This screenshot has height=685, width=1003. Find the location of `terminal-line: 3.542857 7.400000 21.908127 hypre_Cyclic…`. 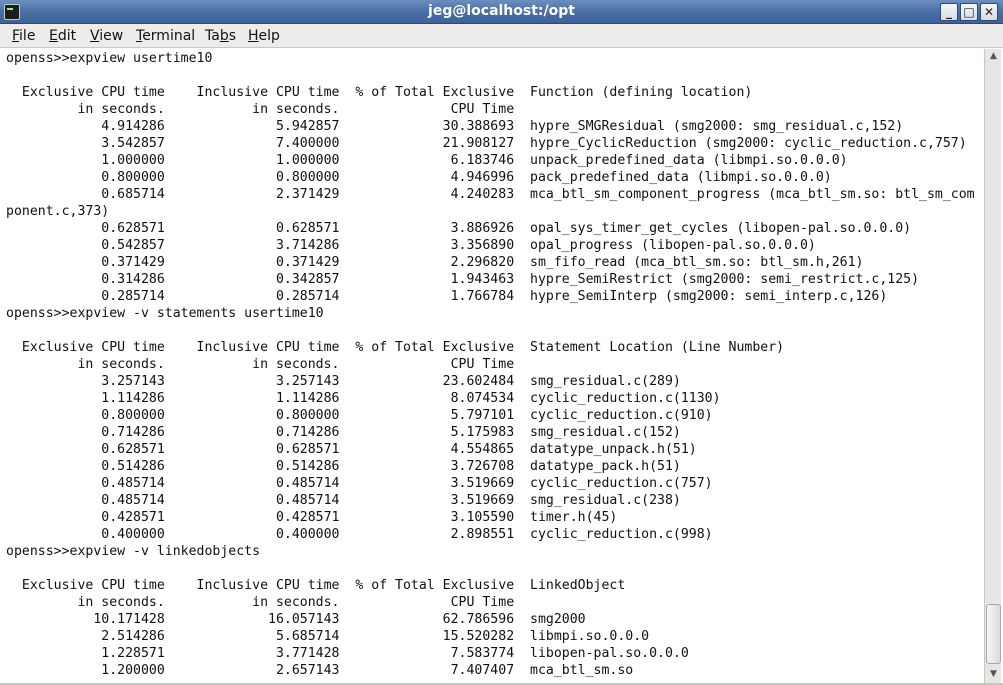

terminal-line: 3.542857 7.400000 21.908127 hypre_Cyclic… is located at coordinates (486, 143).